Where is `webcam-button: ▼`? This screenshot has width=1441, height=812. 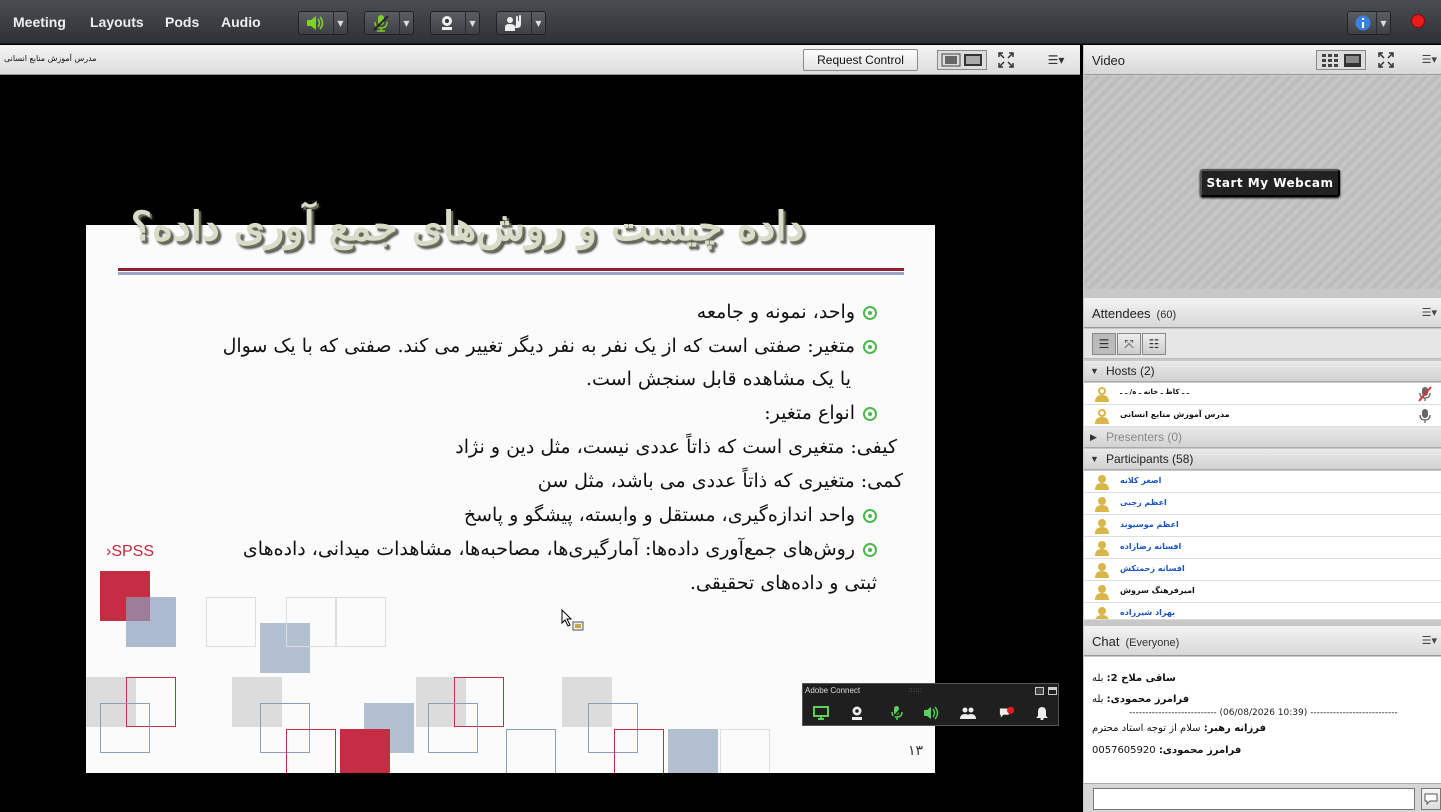 webcam-button: ▼ is located at coordinates (455, 23).